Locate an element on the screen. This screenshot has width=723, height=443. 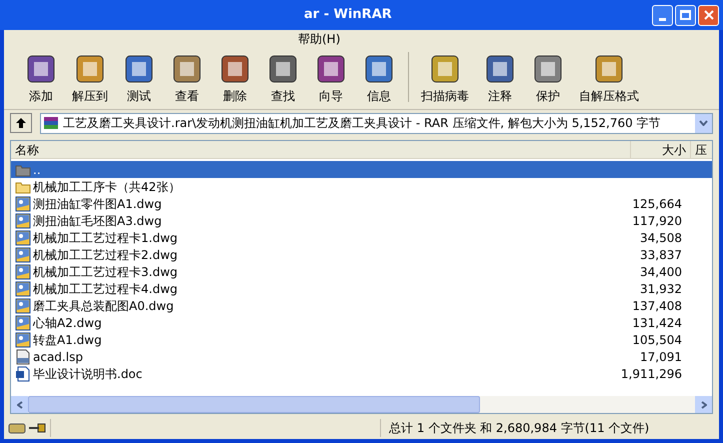
file-size: 1,911,296 is located at coordinates (651, 374).